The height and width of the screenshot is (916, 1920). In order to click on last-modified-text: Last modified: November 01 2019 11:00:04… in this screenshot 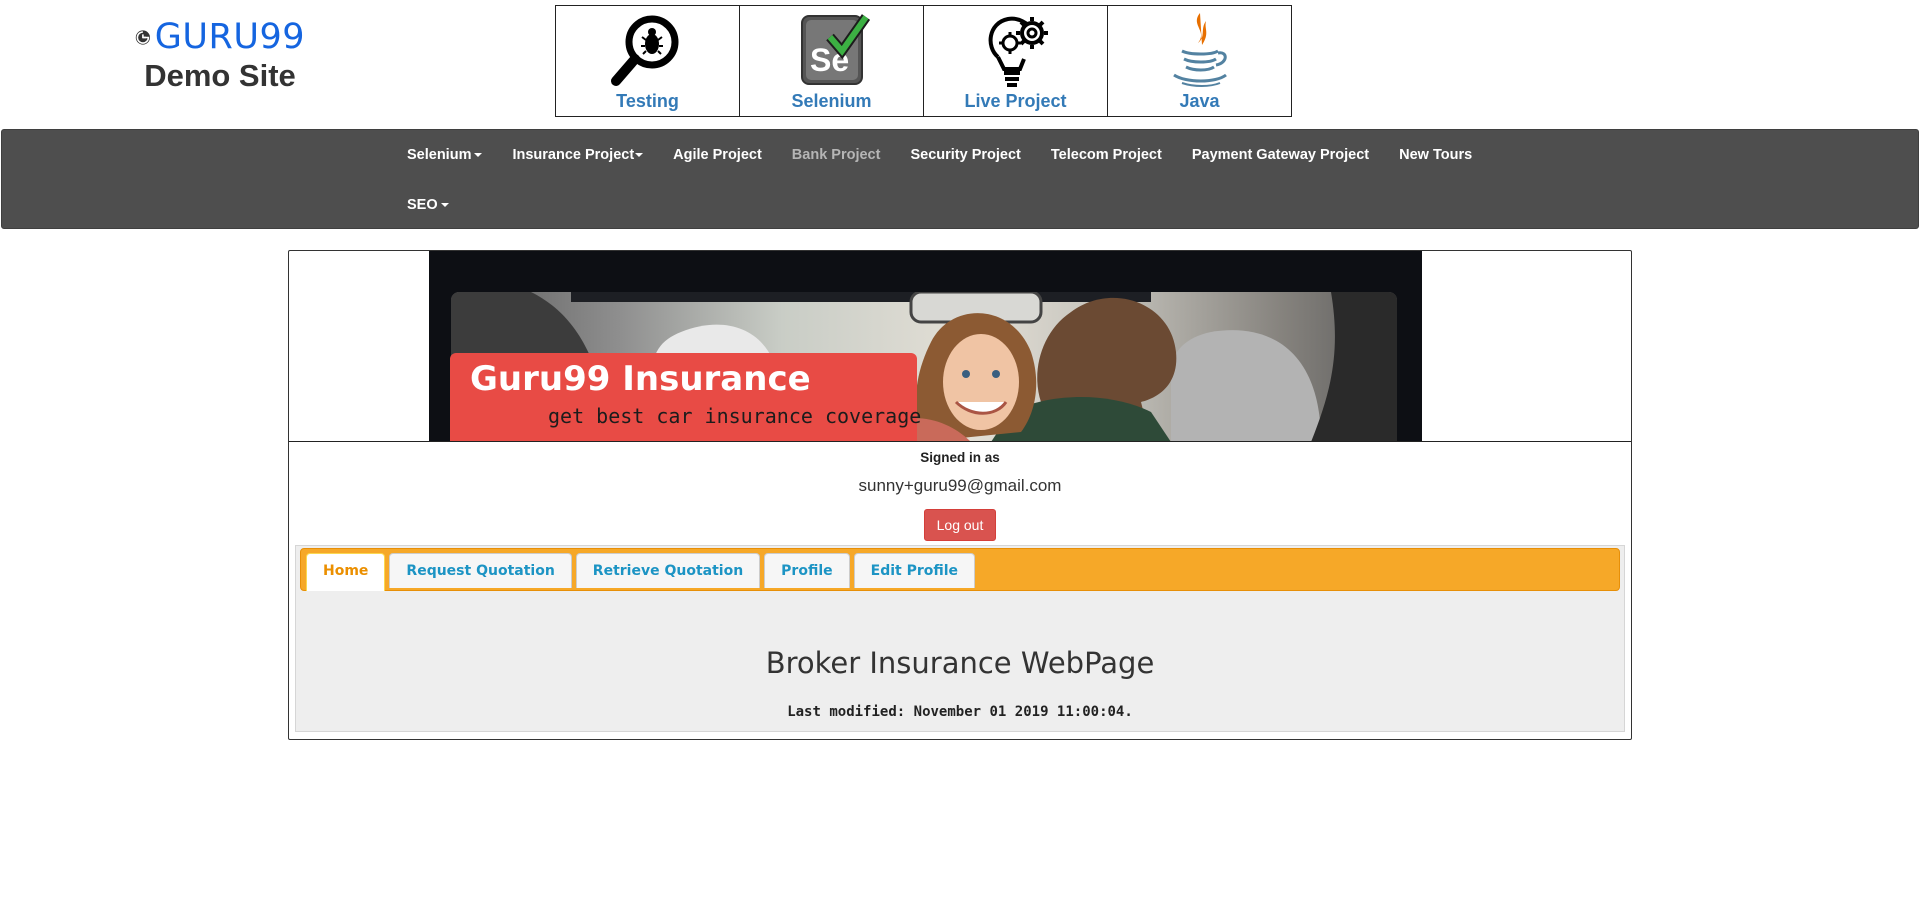, I will do `click(960, 712)`.